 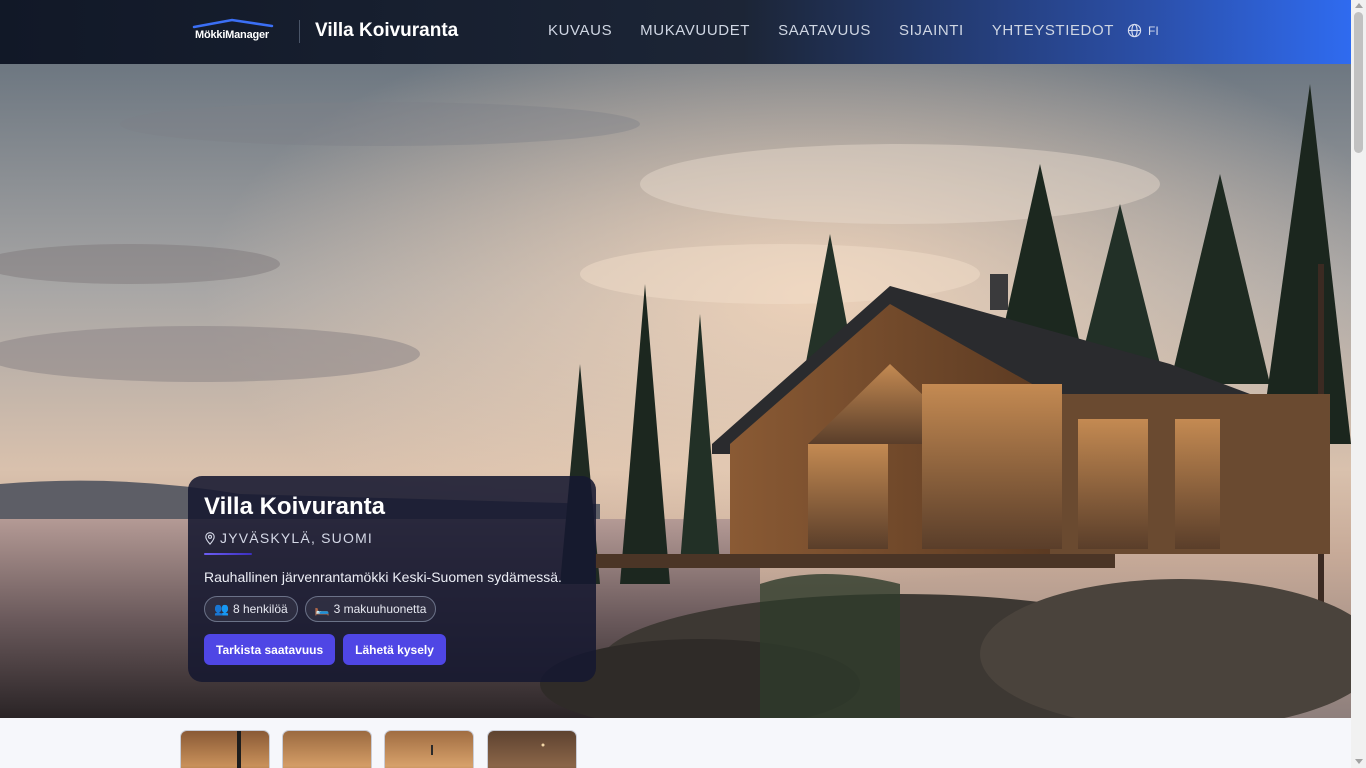 I want to click on nav-kuvaus: KUVAUS, so click(x=580, y=30).